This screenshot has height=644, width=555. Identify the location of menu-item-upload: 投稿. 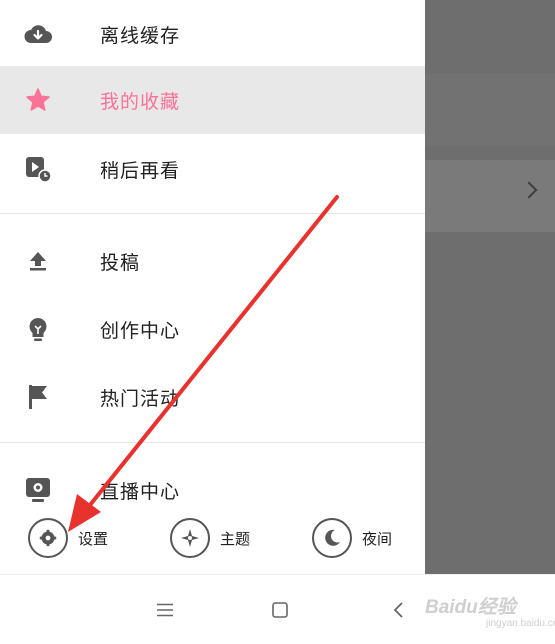
(212, 261).